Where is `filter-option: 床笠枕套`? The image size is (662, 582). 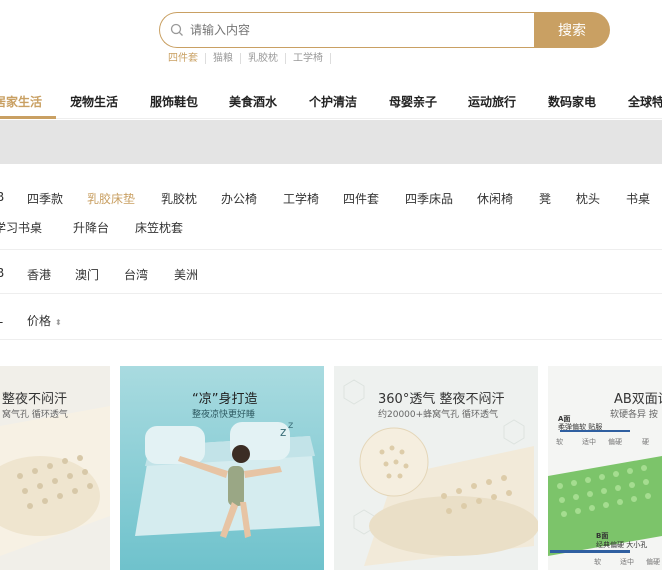
filter-option: 床笠枕套 is located at coordinates (159, 227).